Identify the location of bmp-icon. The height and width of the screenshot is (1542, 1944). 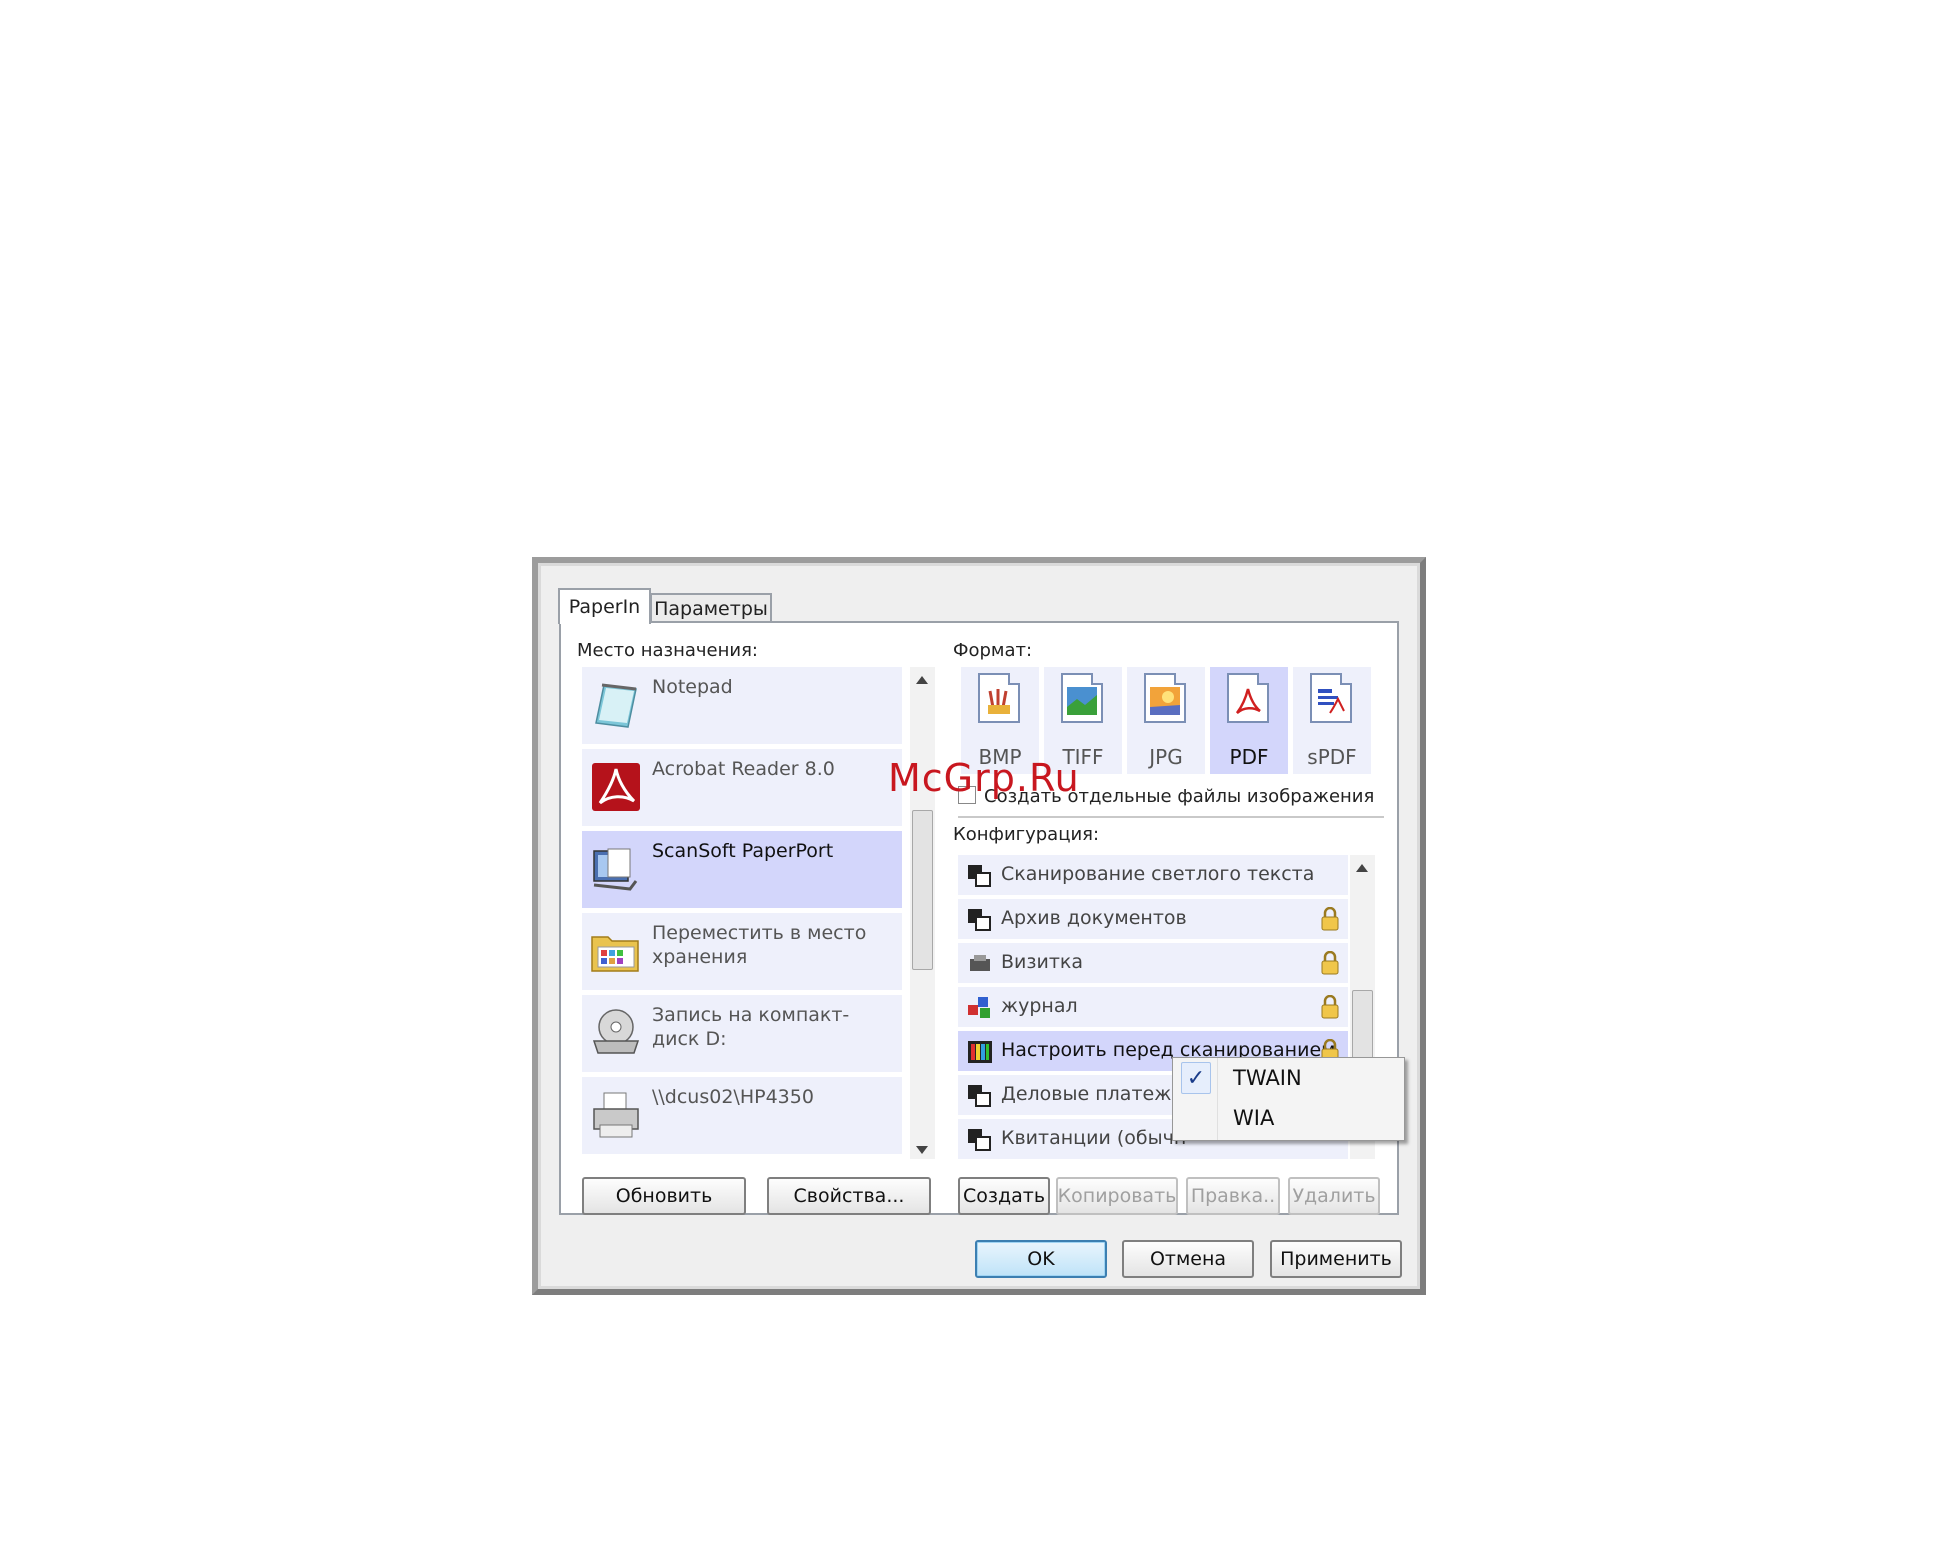
(999, 701).